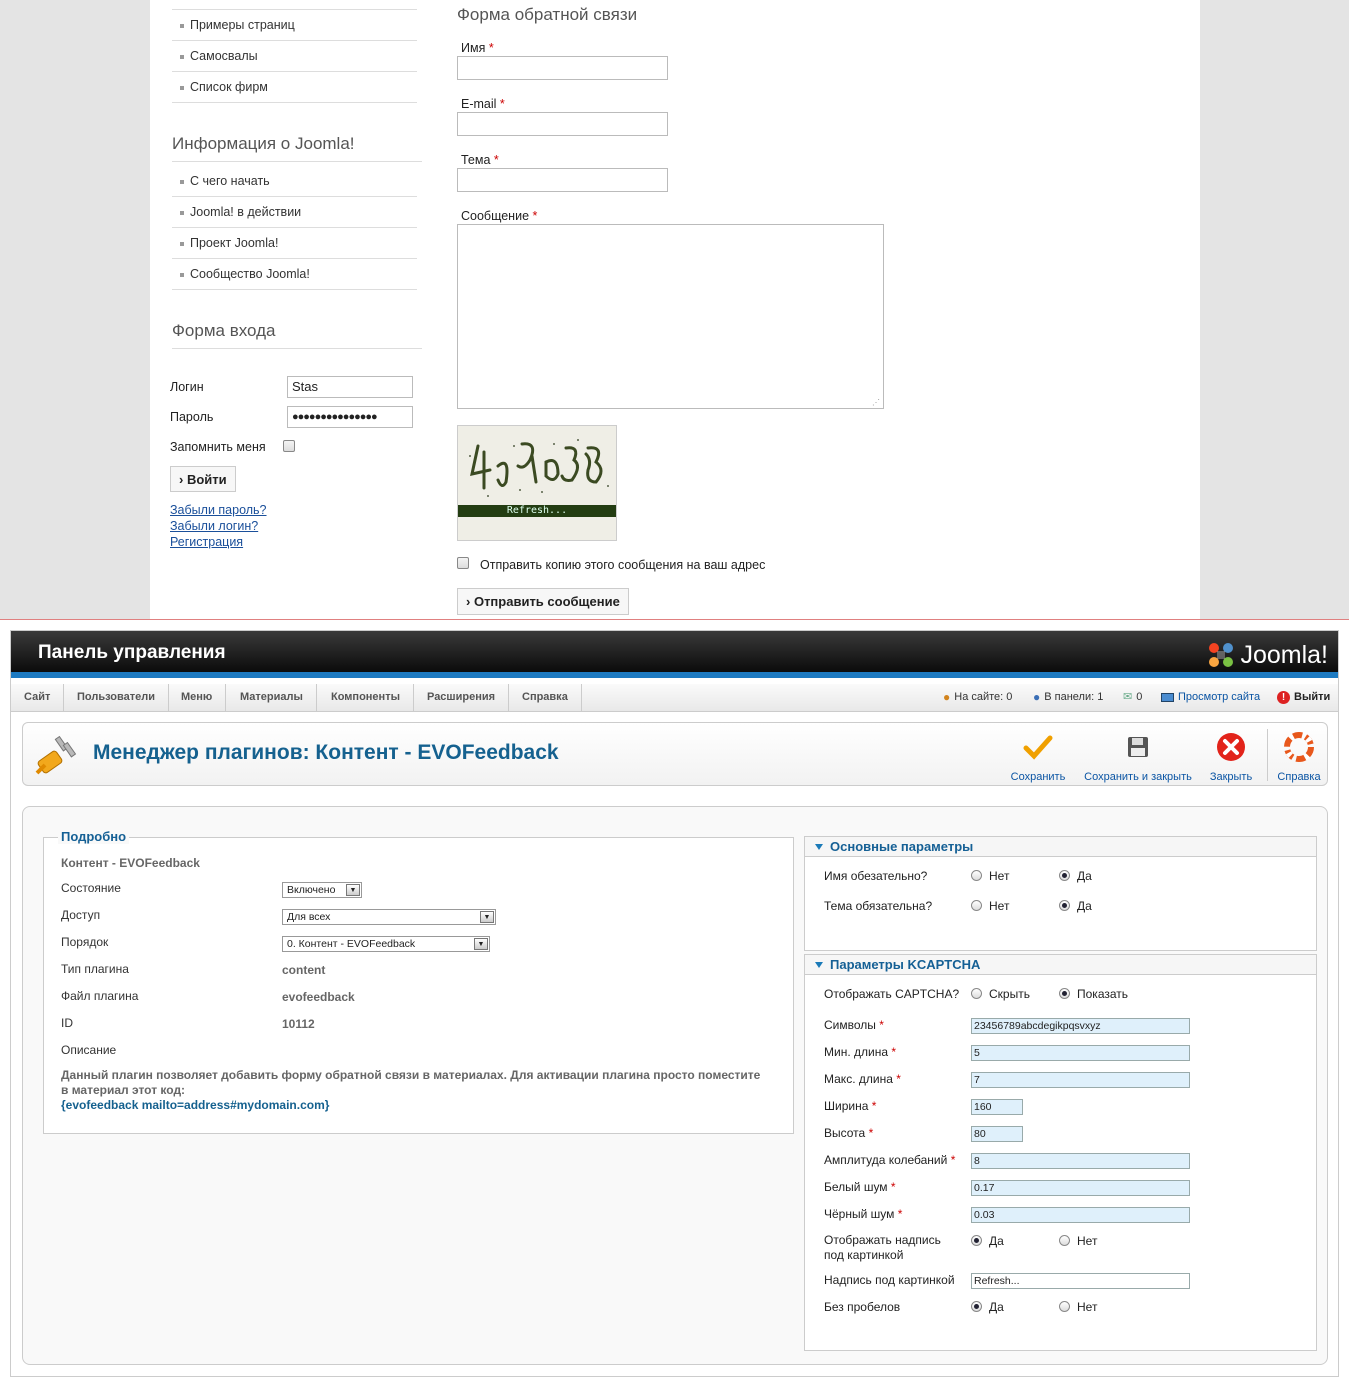 The image size is (1349, 1378). What do you see at coordinates (976, 875) in the screenshot?
I see `name-required-no-radio` at bounding box center [976, 875].